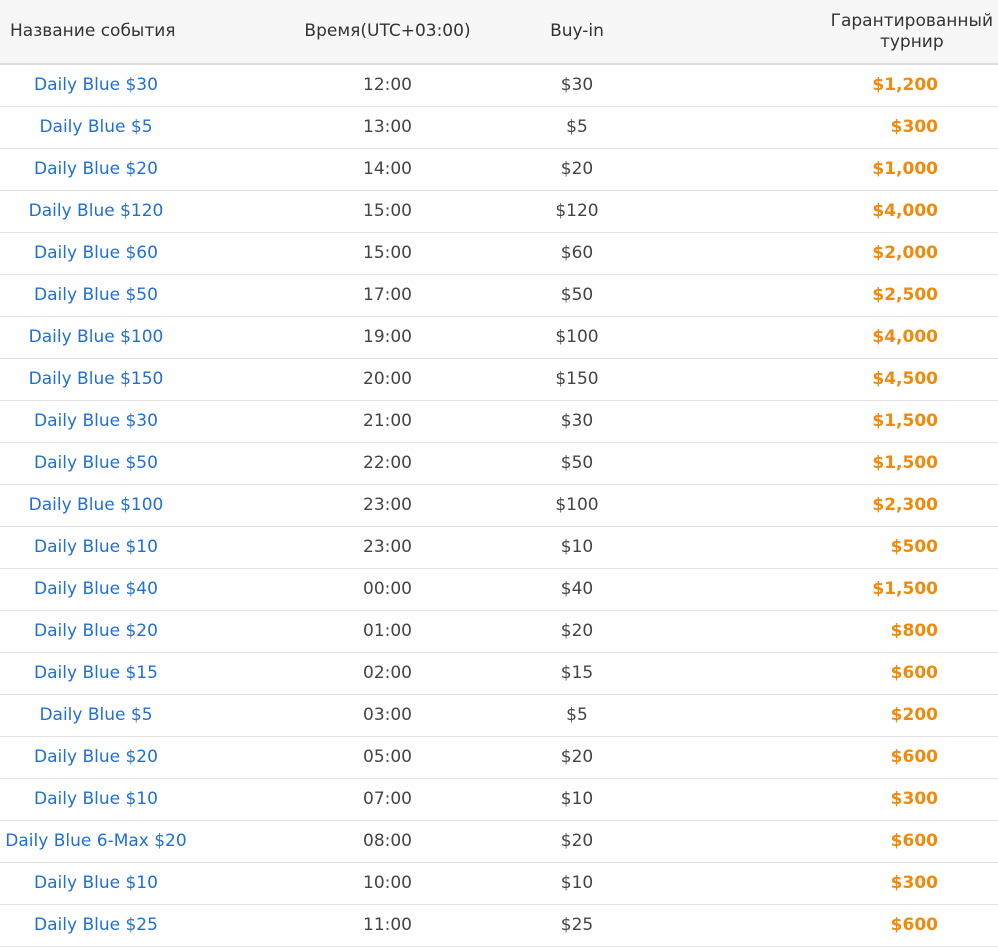  I want to click on table-row: Daily Blue $15 02:00 $15 $600, so click(499, 673).